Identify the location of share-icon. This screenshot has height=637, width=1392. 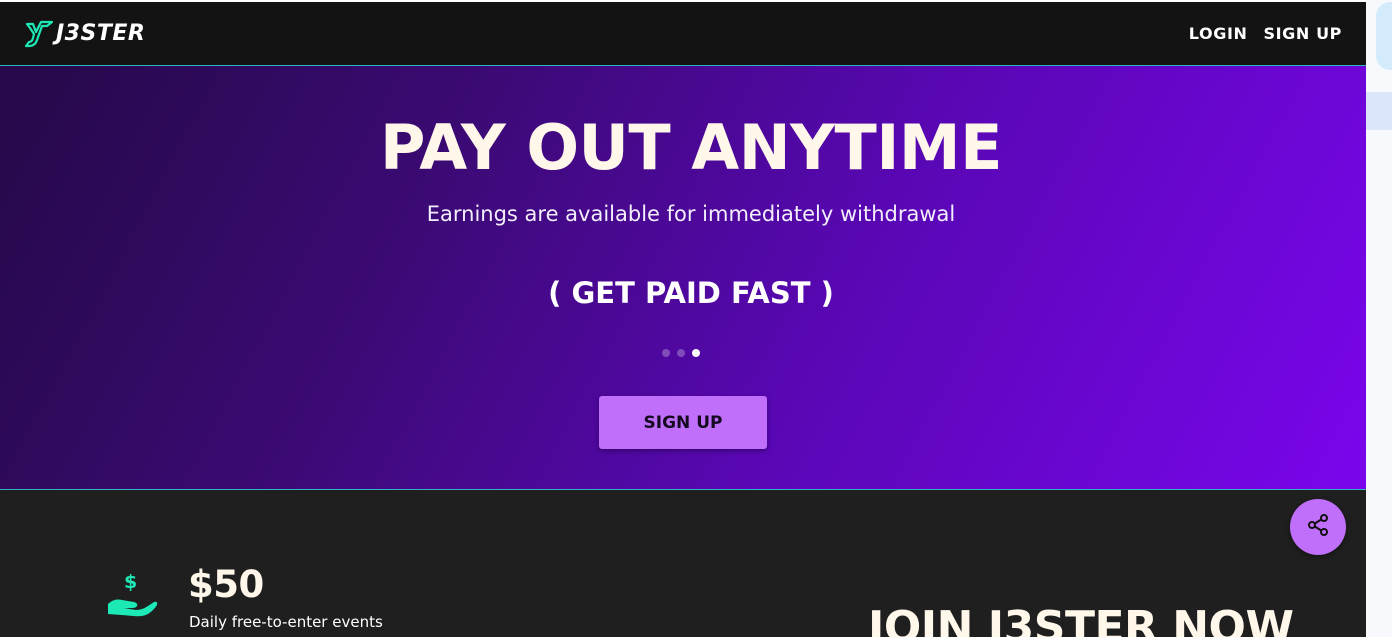
(1318, 527).